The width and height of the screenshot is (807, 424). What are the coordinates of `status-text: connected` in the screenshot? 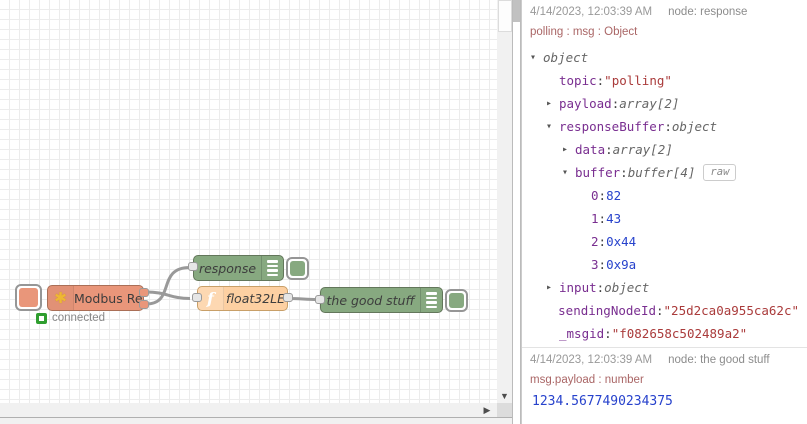 It's located at (79, 318).